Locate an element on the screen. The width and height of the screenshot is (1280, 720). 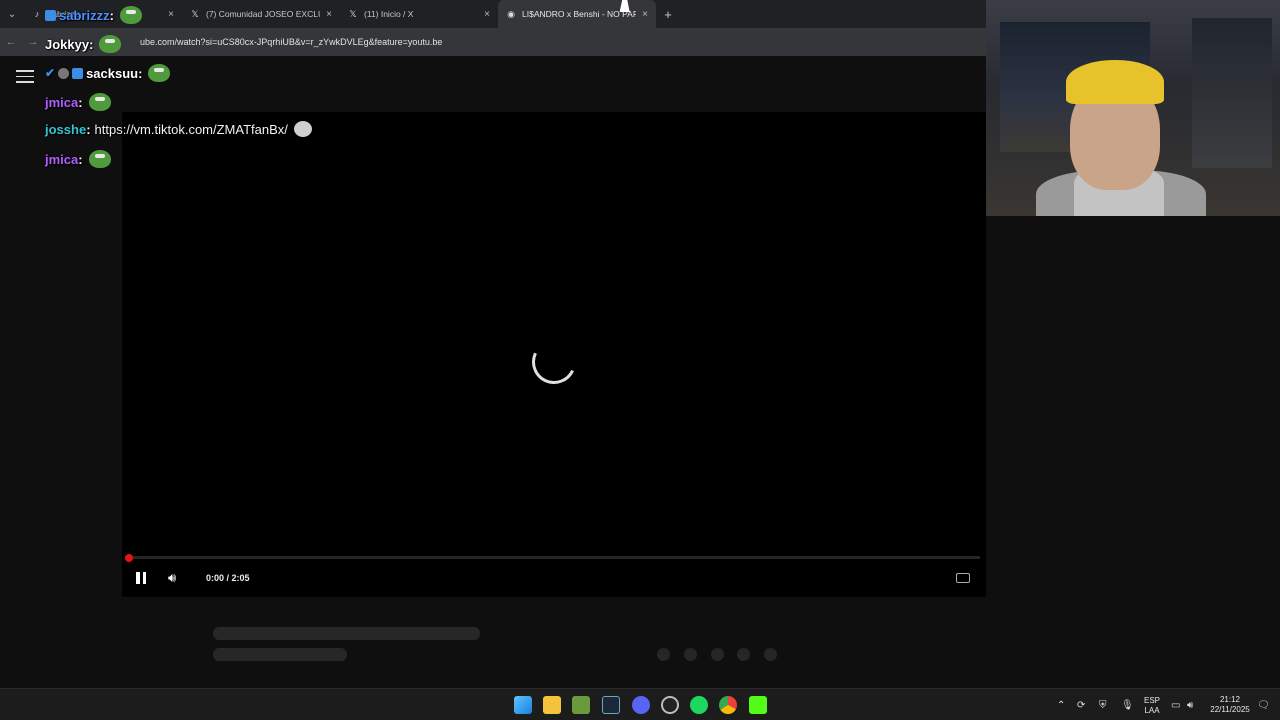
spotify-icon is located at coordinates (699, 705).